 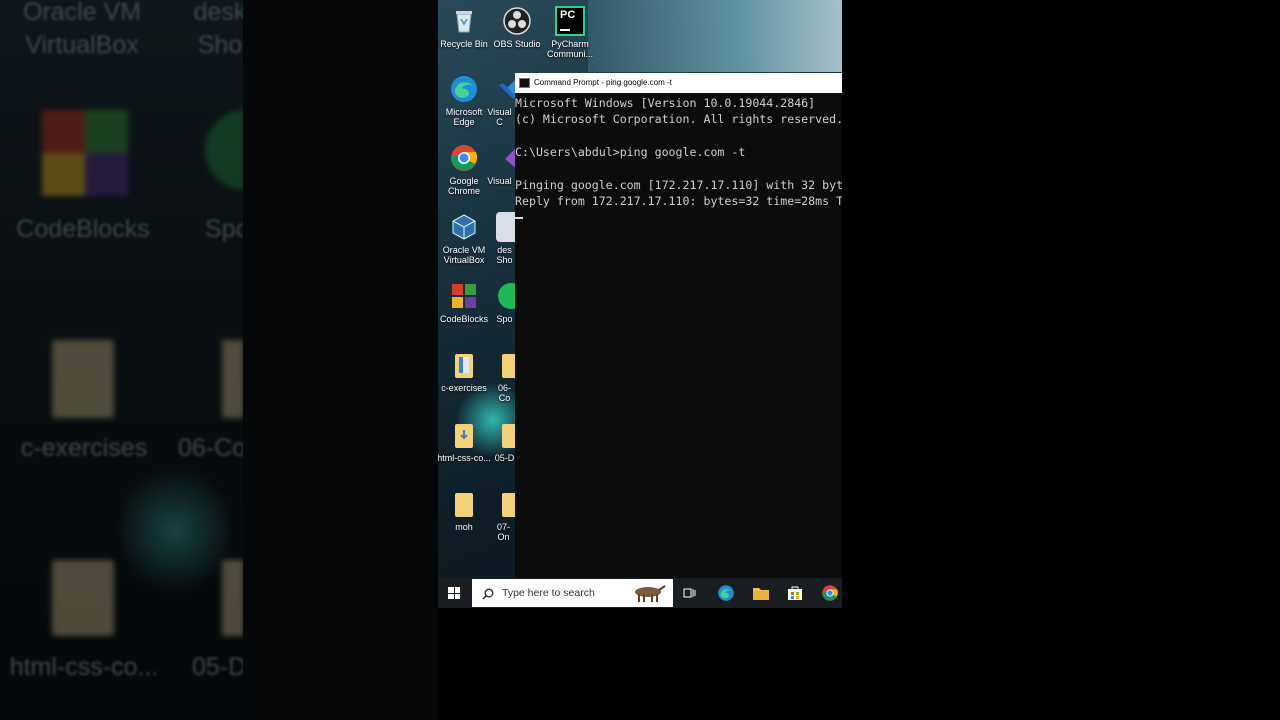 I want to click on desktop-icon-obs-studio: OBS Studio, so click(x=517, y=27).